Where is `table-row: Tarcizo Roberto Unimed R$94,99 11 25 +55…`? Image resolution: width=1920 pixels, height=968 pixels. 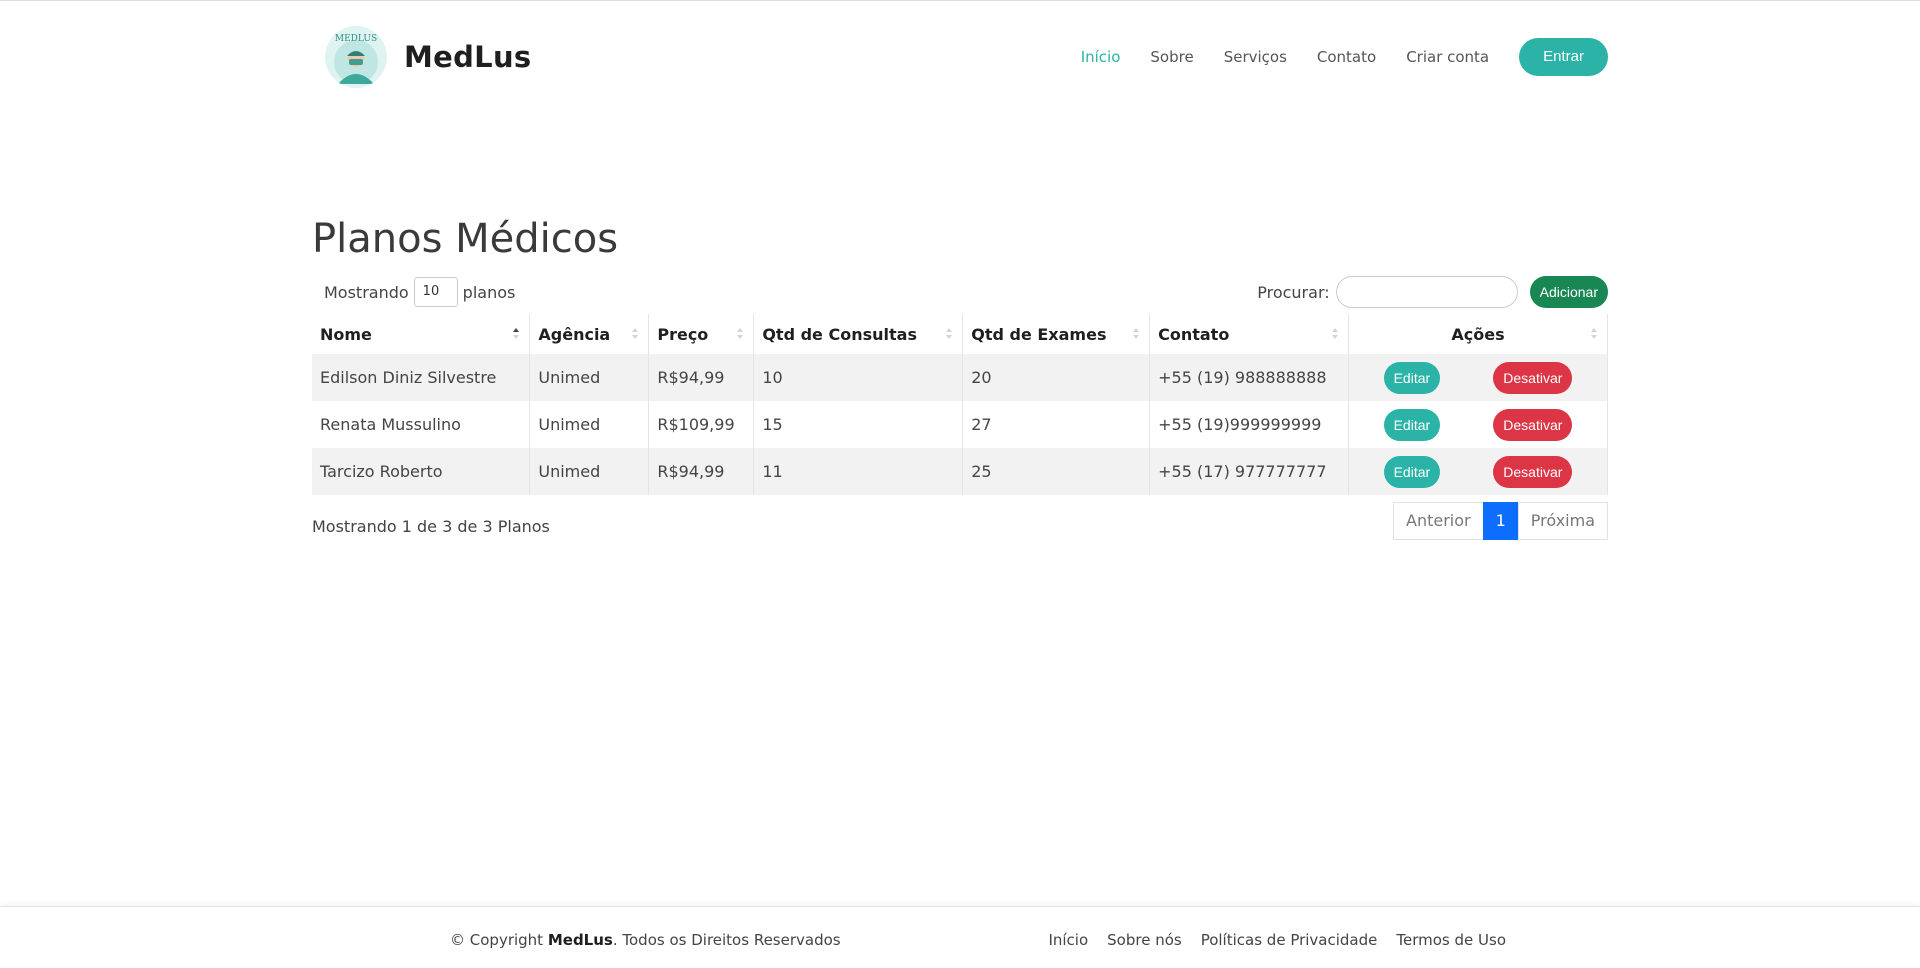 table-row: Tarcizo Roberto Unimed R$94,99 11 25 +55… is located at coordinates (960, 471).